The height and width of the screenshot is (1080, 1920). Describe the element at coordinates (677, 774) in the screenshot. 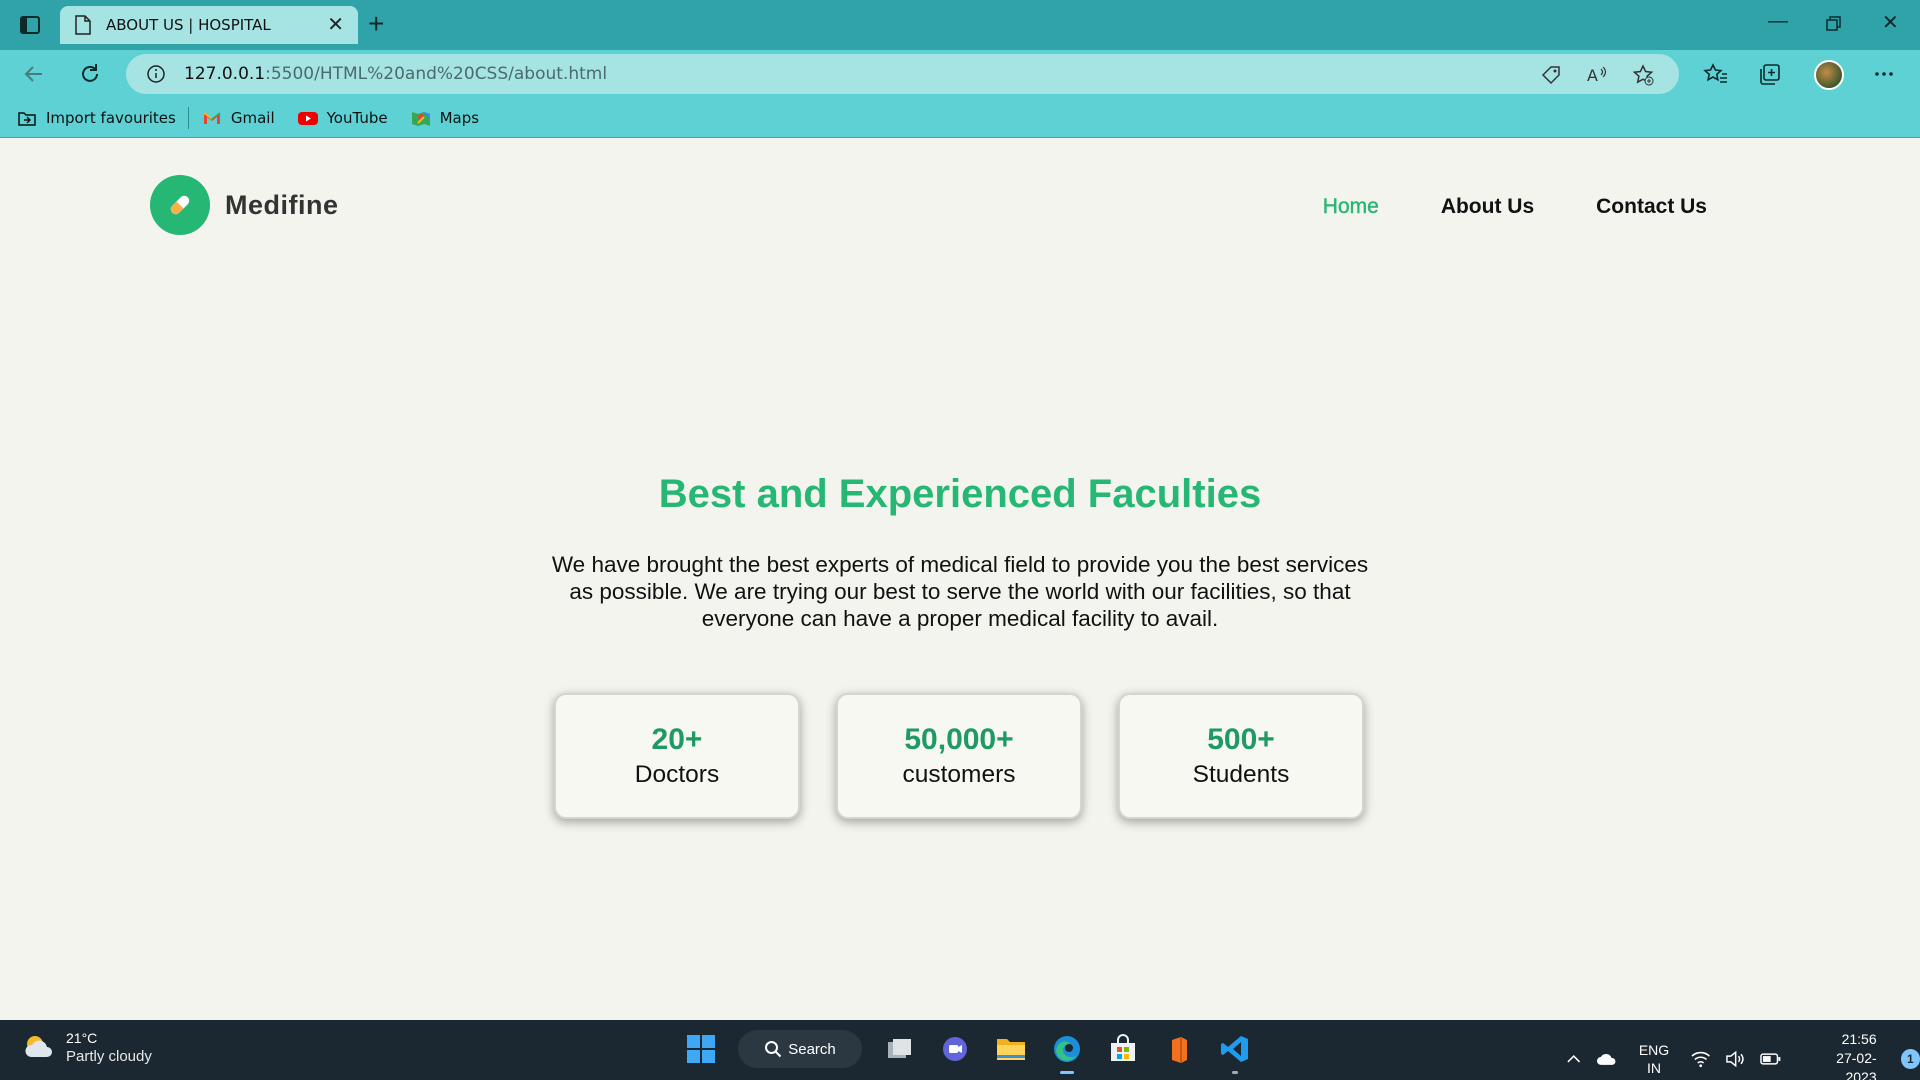

I see `stat-label: Doctors` at that location.